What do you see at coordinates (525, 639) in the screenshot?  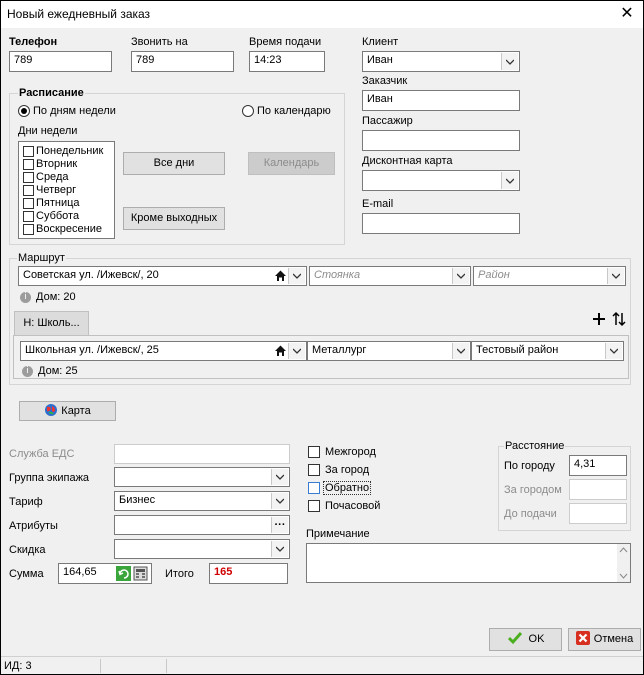 I see `ok-button: OK` at bounding box center [525, 639].